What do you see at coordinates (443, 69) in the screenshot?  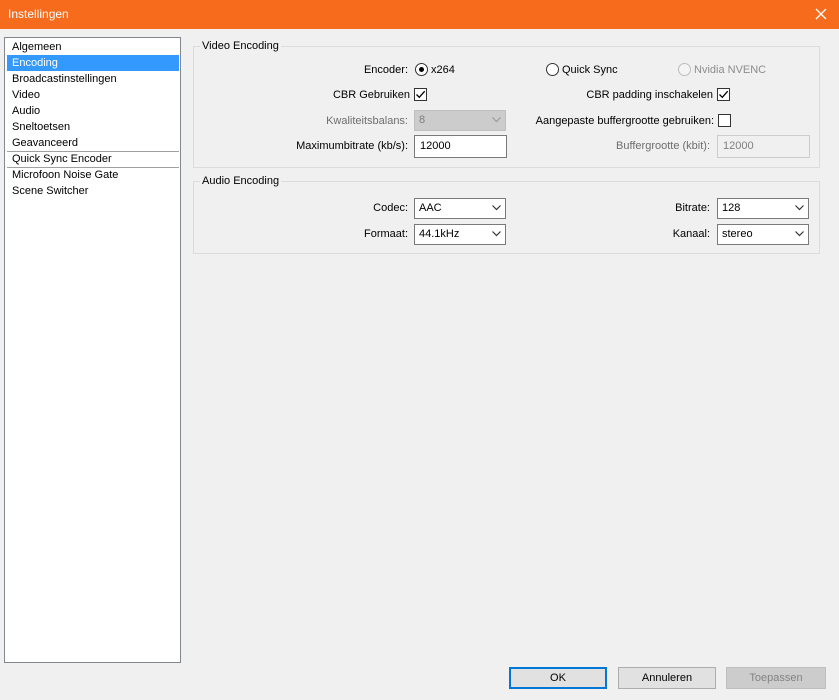 I see `encoder-option-label: x264` at bounding box center [443, 69].